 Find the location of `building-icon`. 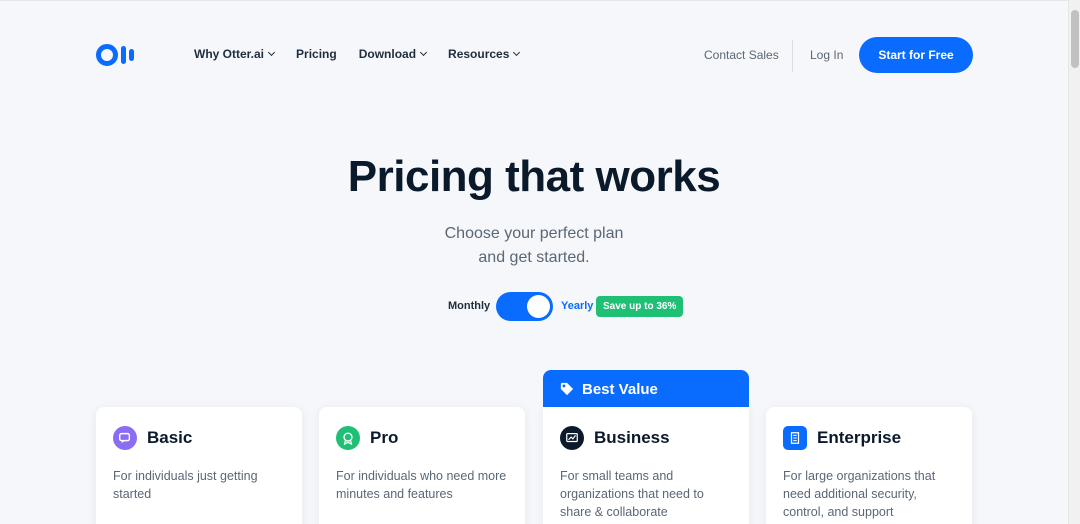

building-icon is located at coordinates (795, 438).